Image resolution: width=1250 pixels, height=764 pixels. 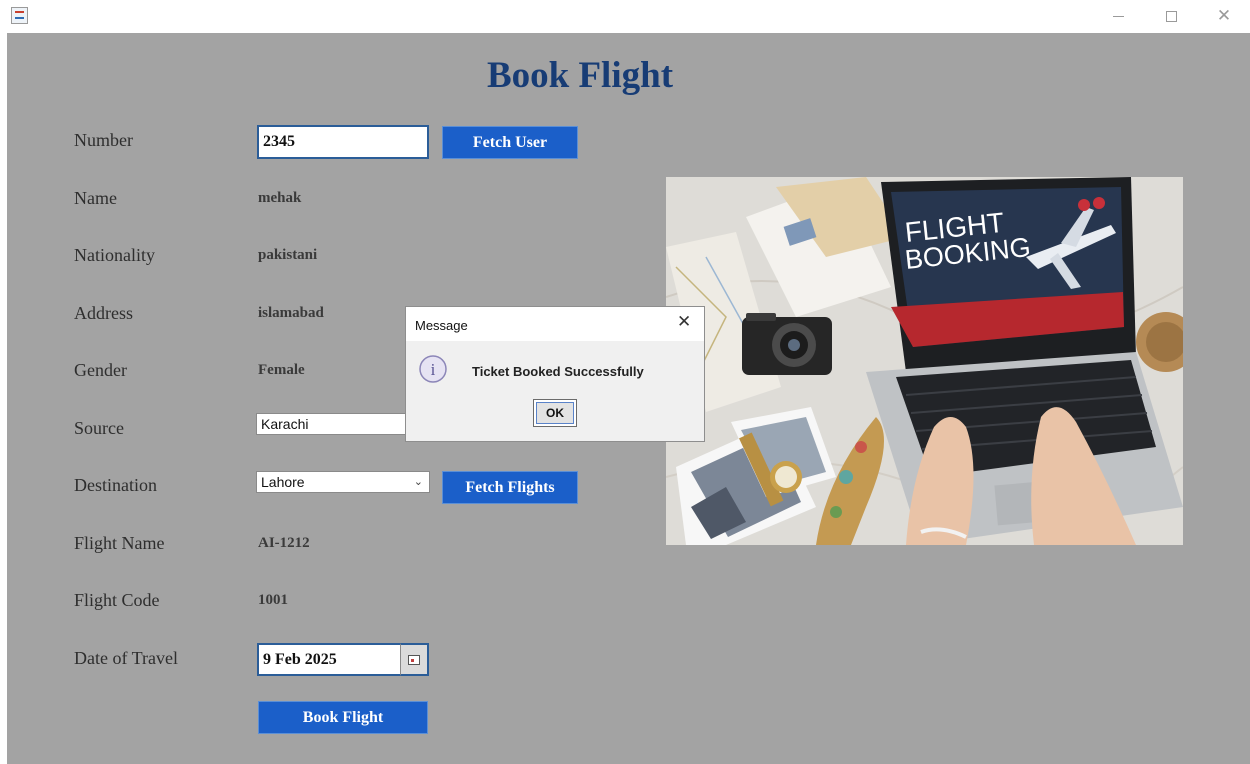 I want to click on info-icon: i, so click(x=433, y=369).